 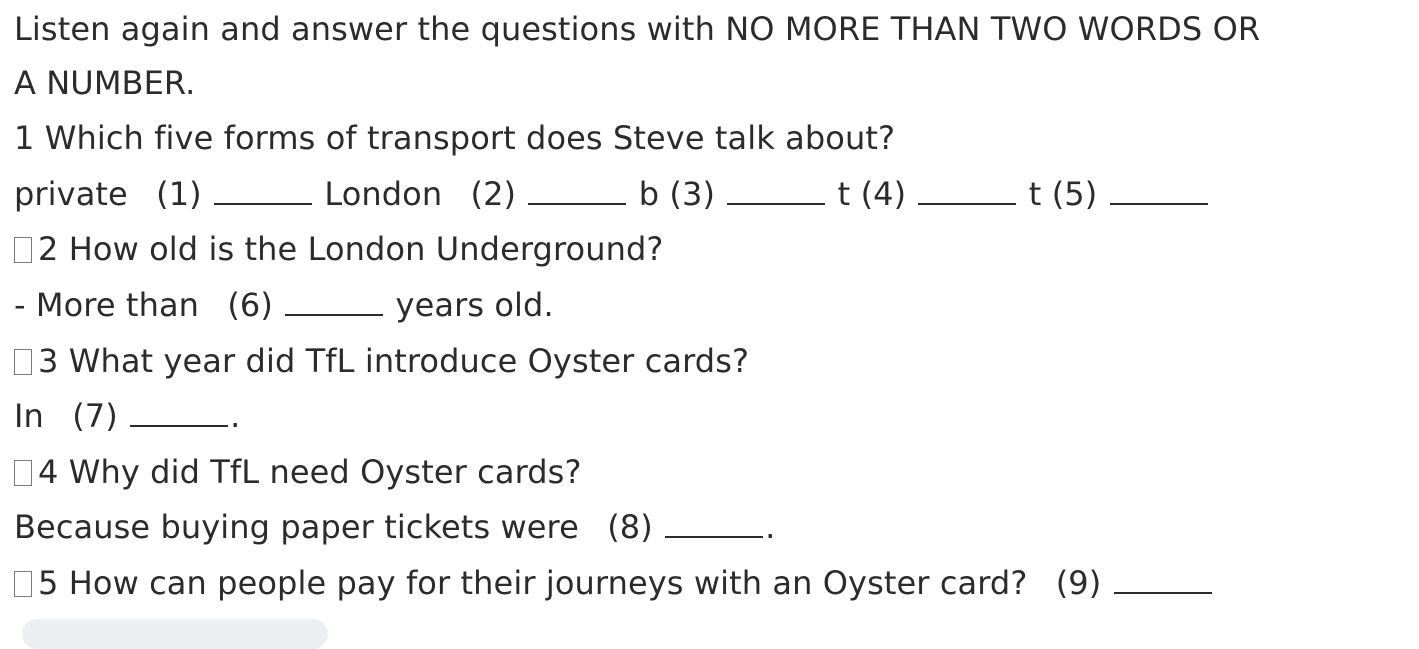 I want to click on question-4-row: 4 Why did TfL need Oyster cards?, so click(x=714, y=473).